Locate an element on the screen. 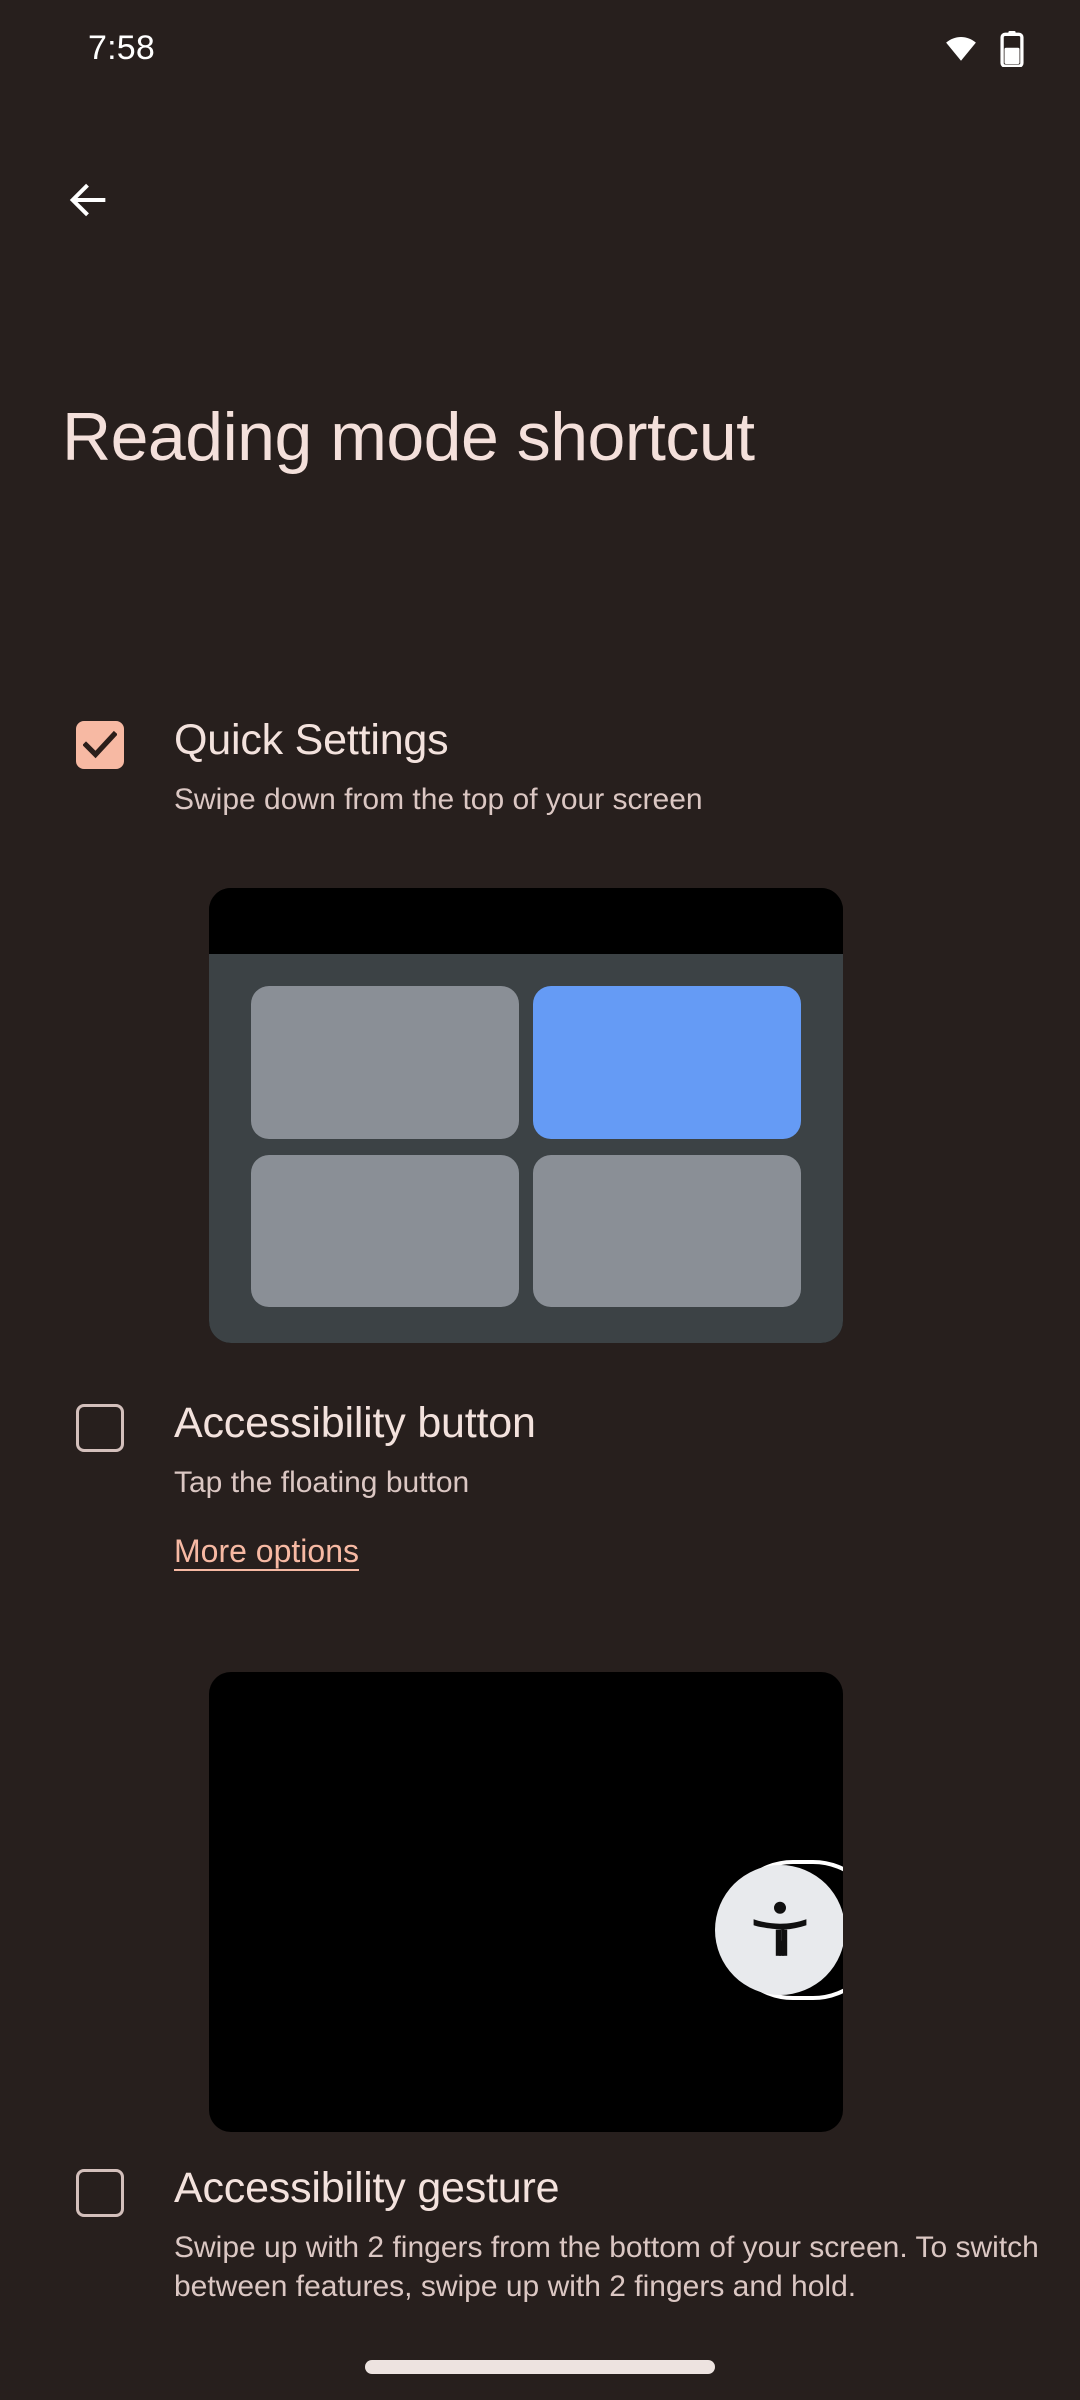 The image size is (1080, 2400). home-indicator is located at coordinates (540, 2367).